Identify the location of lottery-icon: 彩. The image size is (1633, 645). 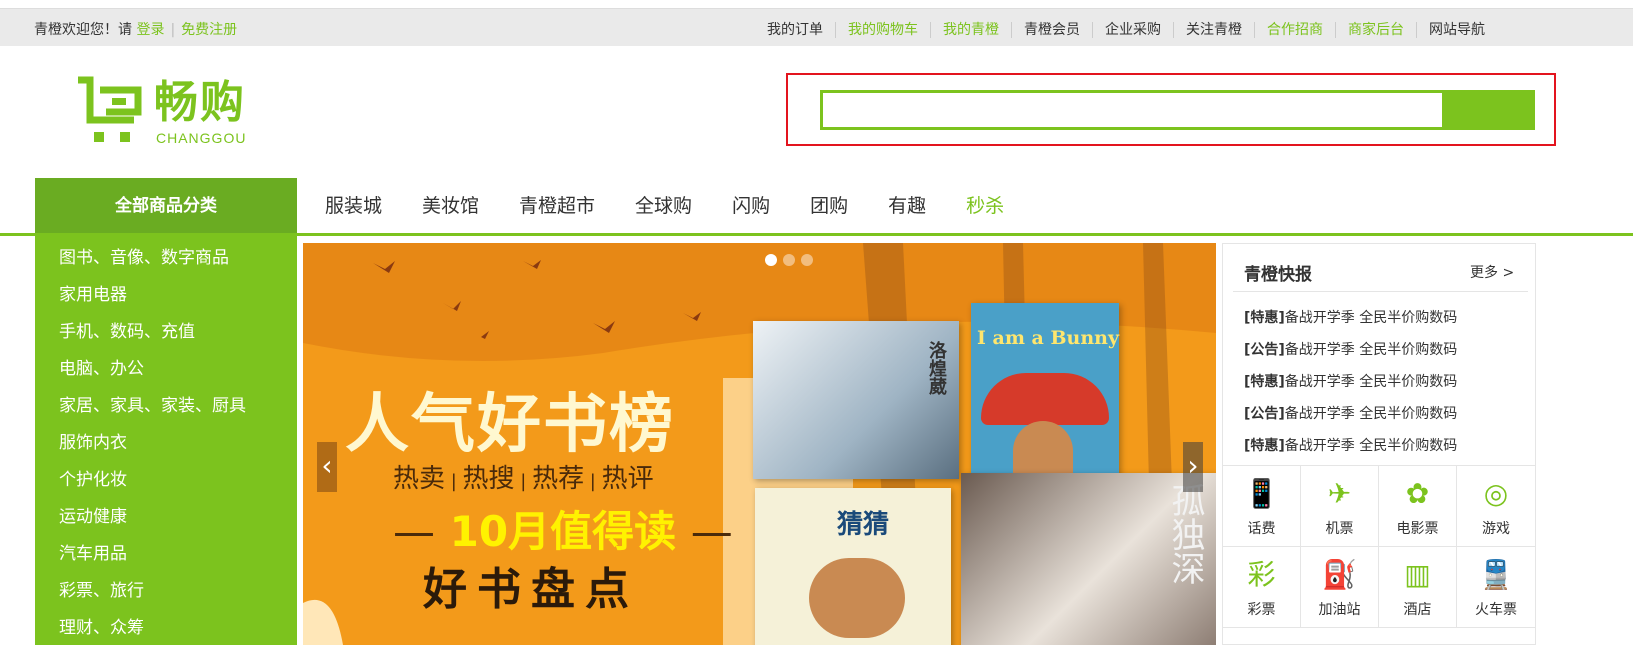
(1261, 574).